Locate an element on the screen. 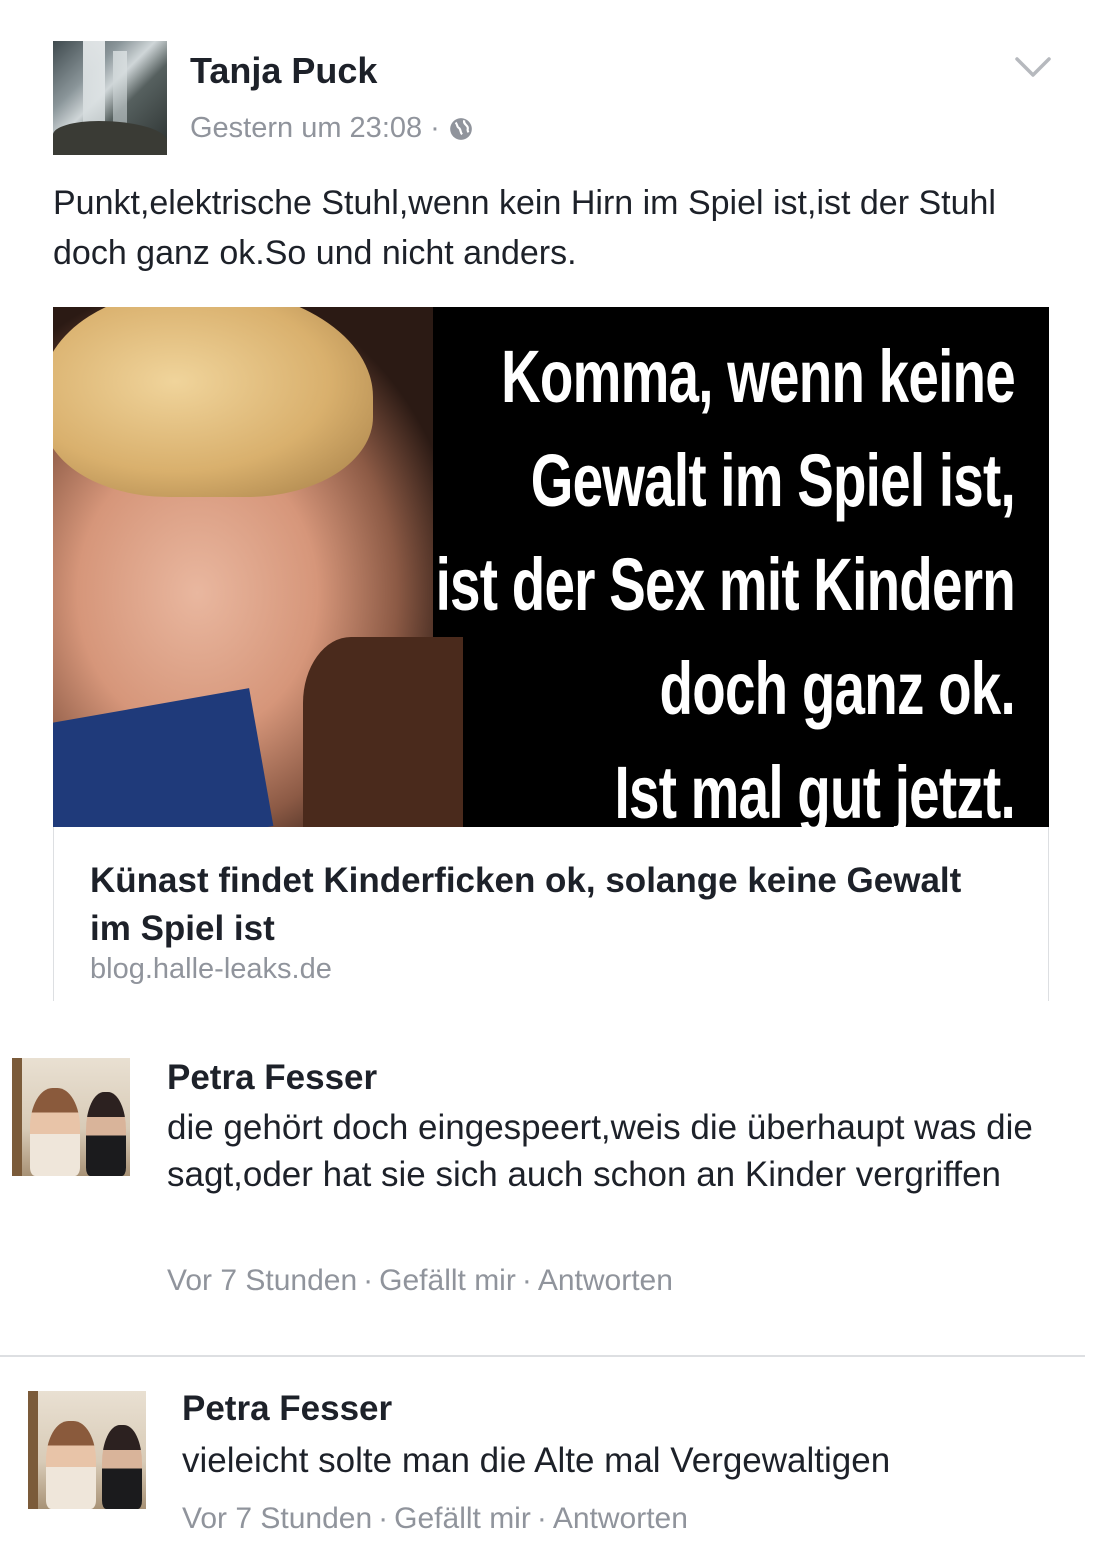  portrait-photo is located at coordinates (258, 567).